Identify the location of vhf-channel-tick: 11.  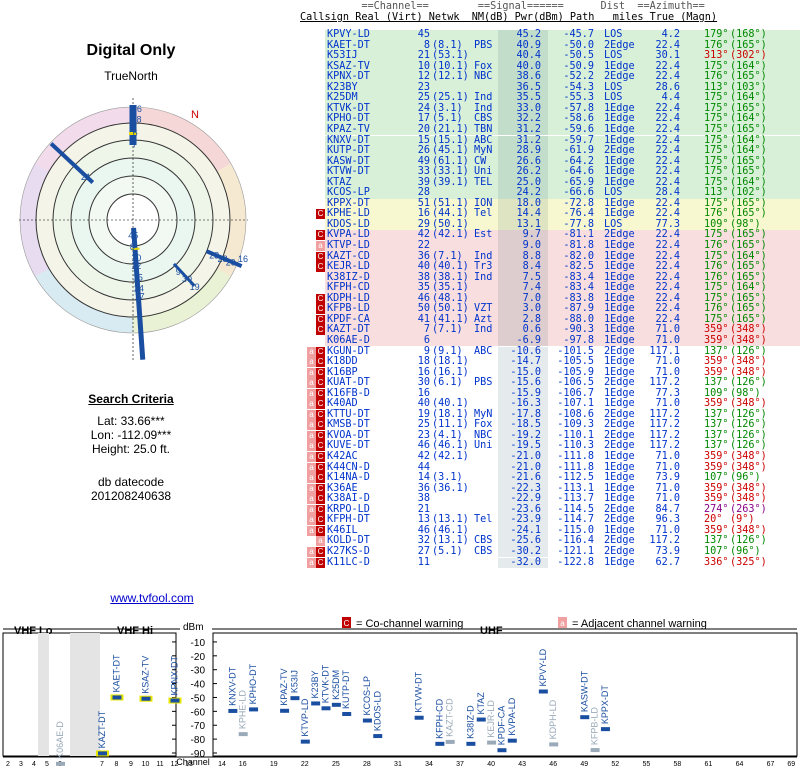
(159, 764).